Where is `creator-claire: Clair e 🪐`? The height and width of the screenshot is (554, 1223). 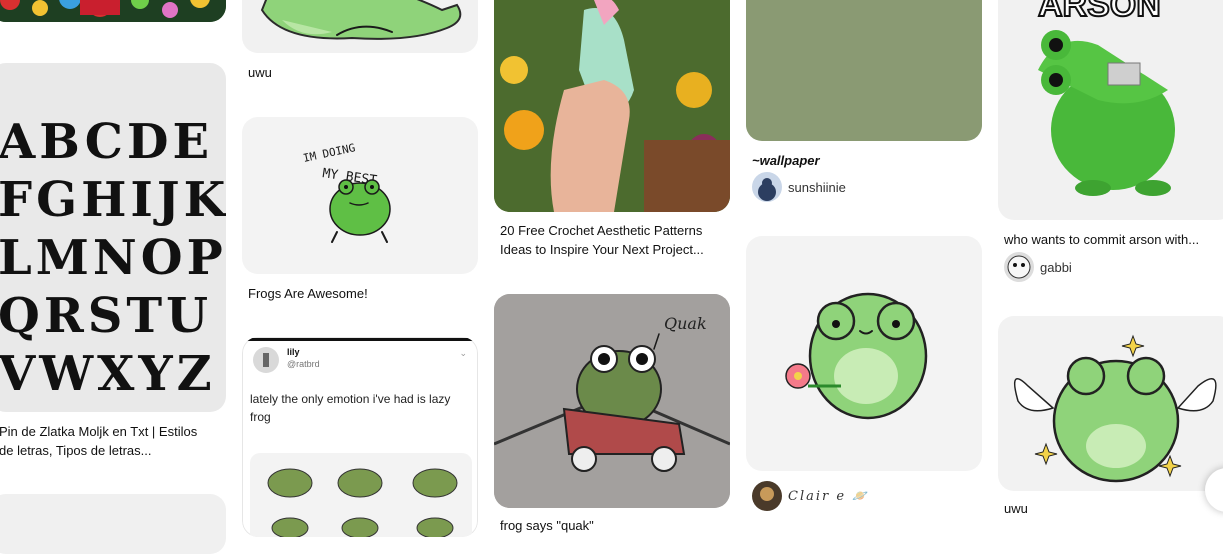
creator-claire: Clair e 🪐 is located at coordinates (810, 496).